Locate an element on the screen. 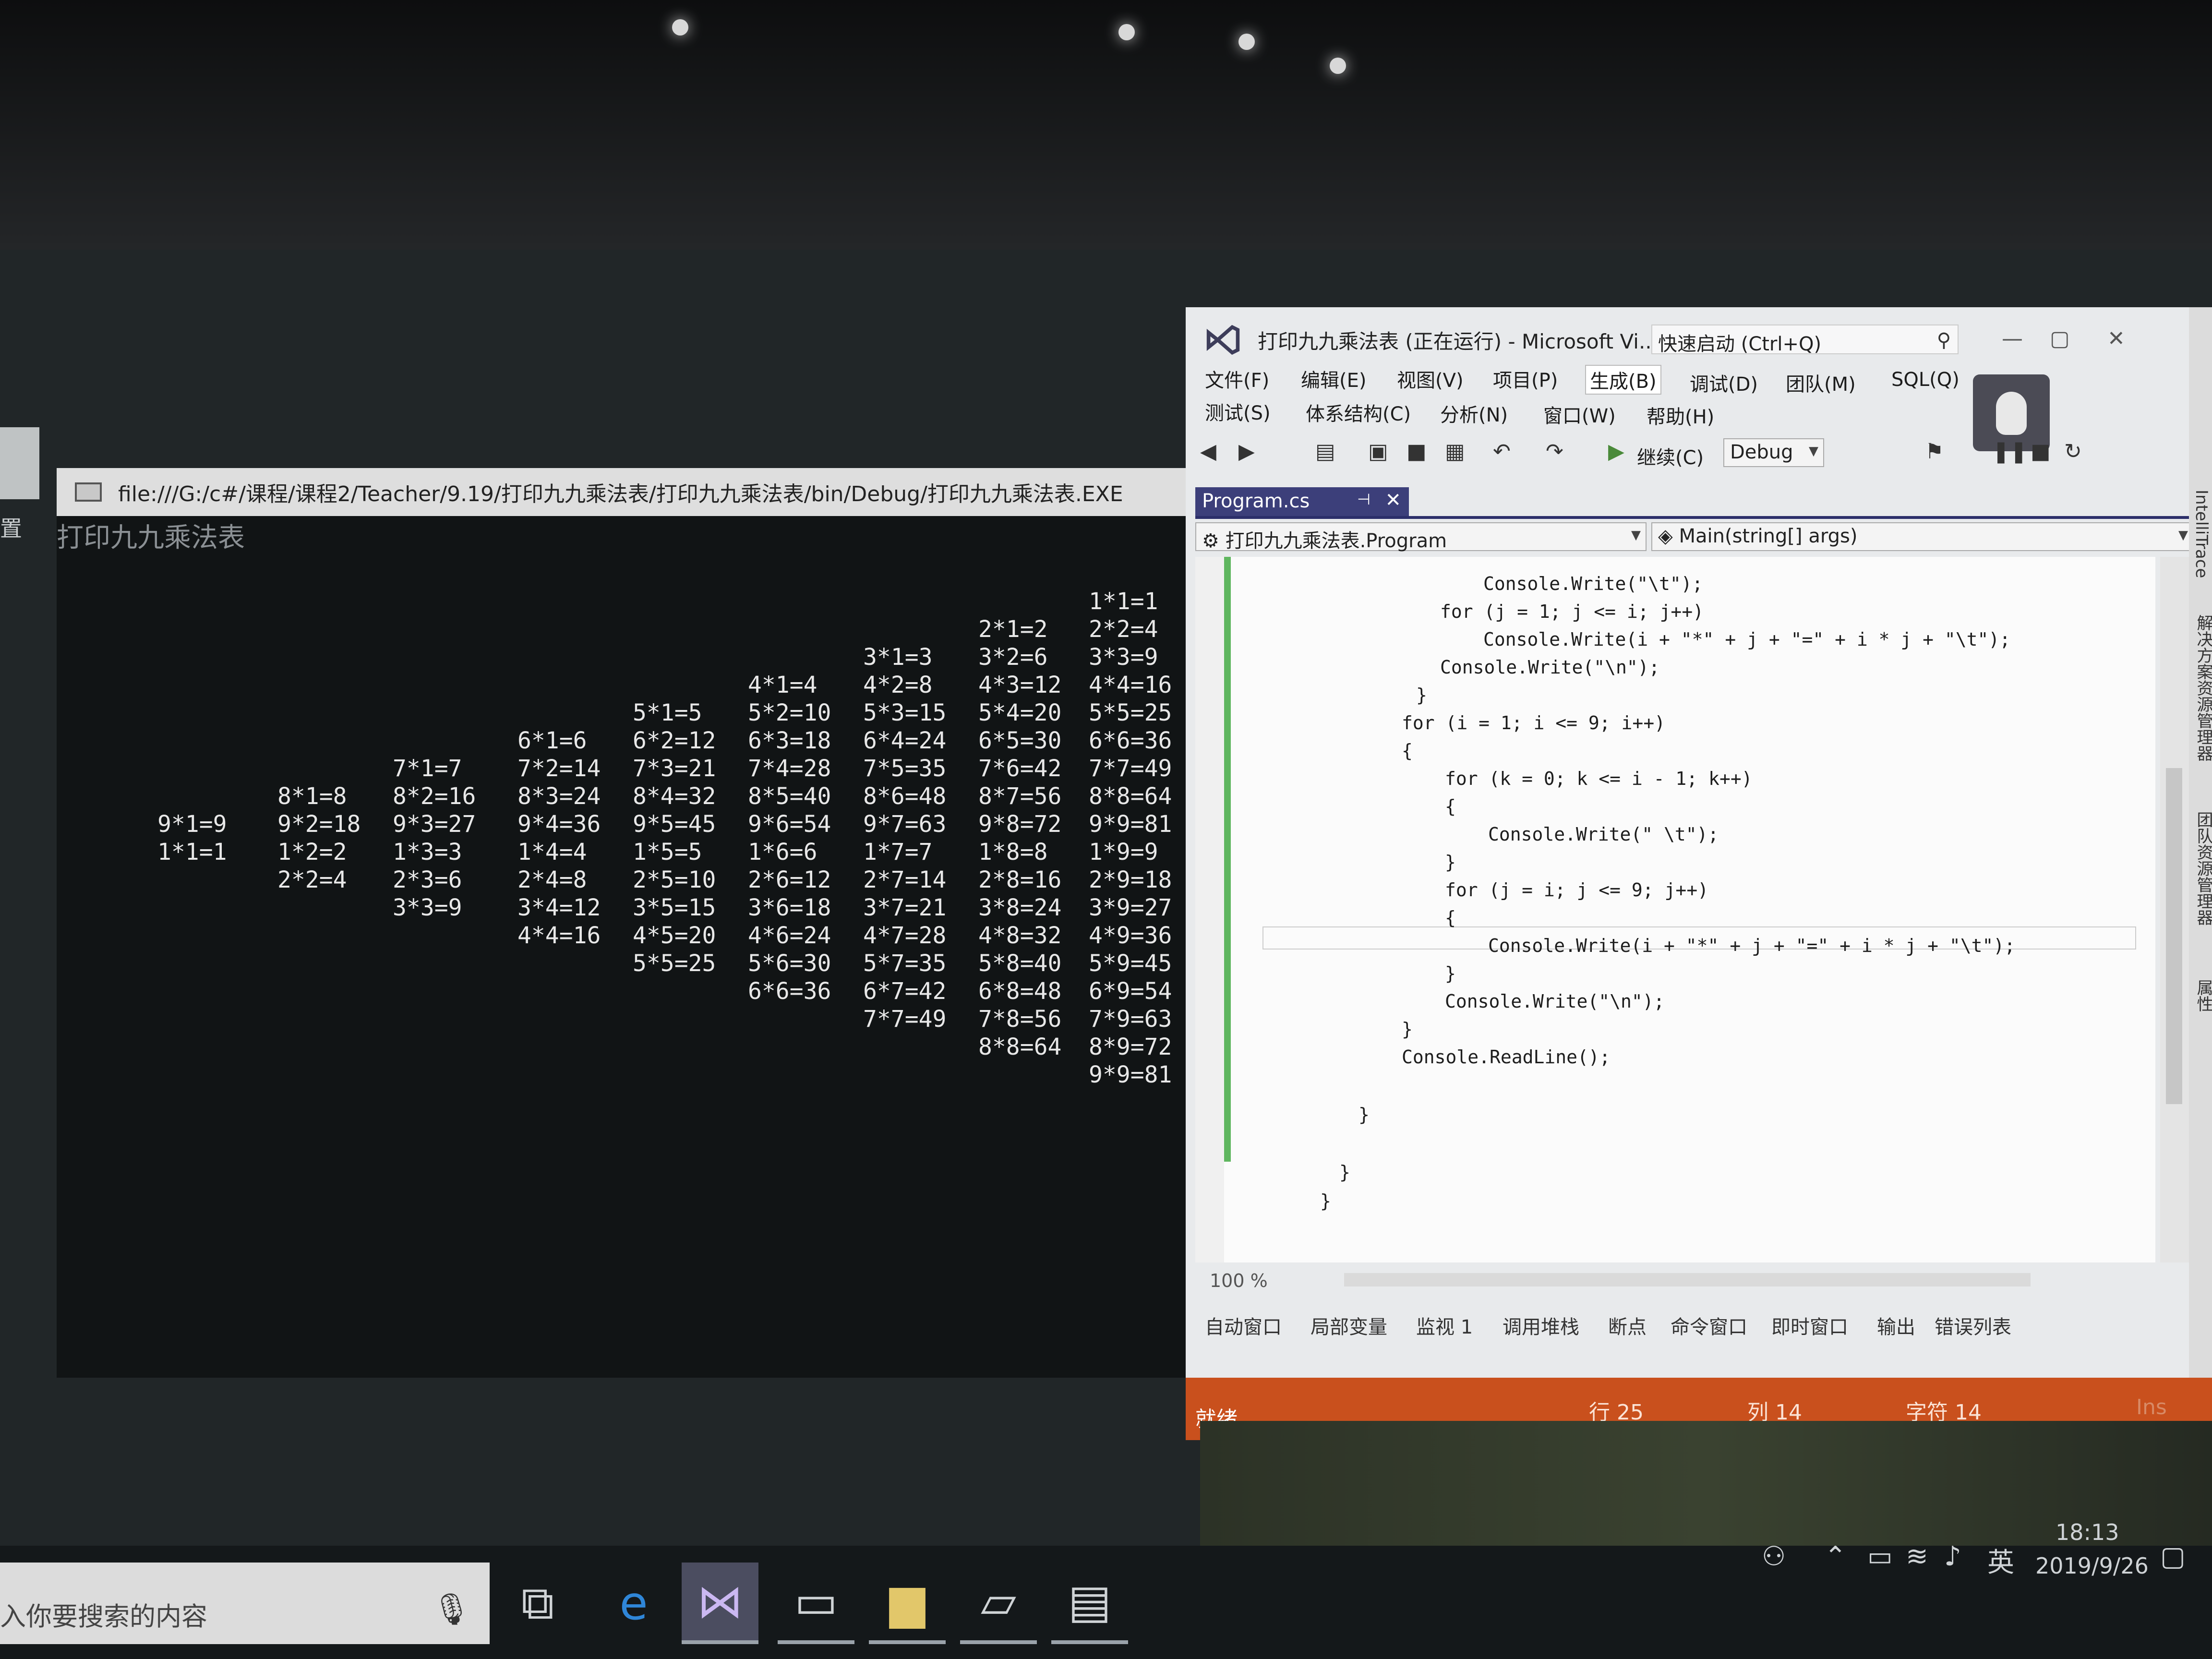  table-cell: 1*3=3 is located at coordinates (427, 852).